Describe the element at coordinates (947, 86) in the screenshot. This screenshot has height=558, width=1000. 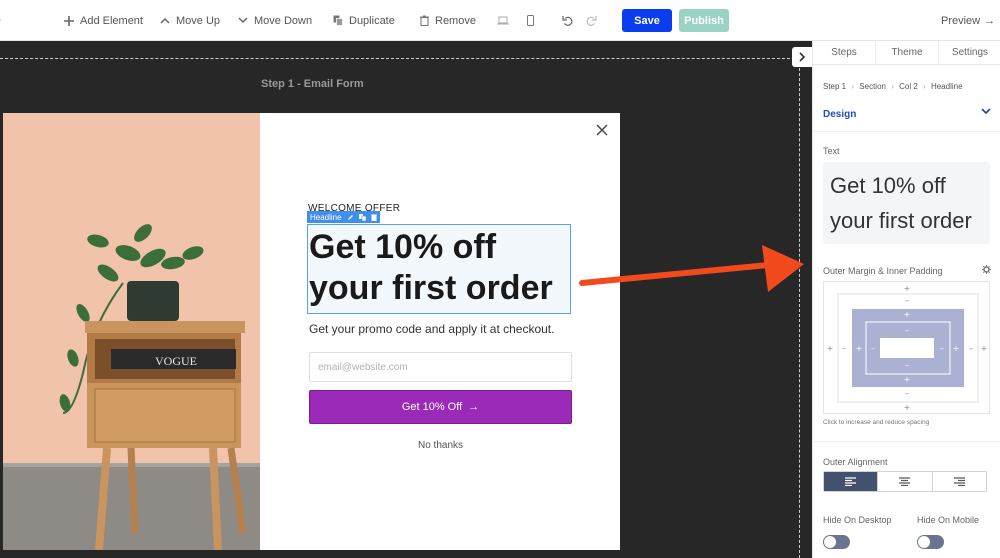
I see `breadcrumb-headline: Headline` at that location.